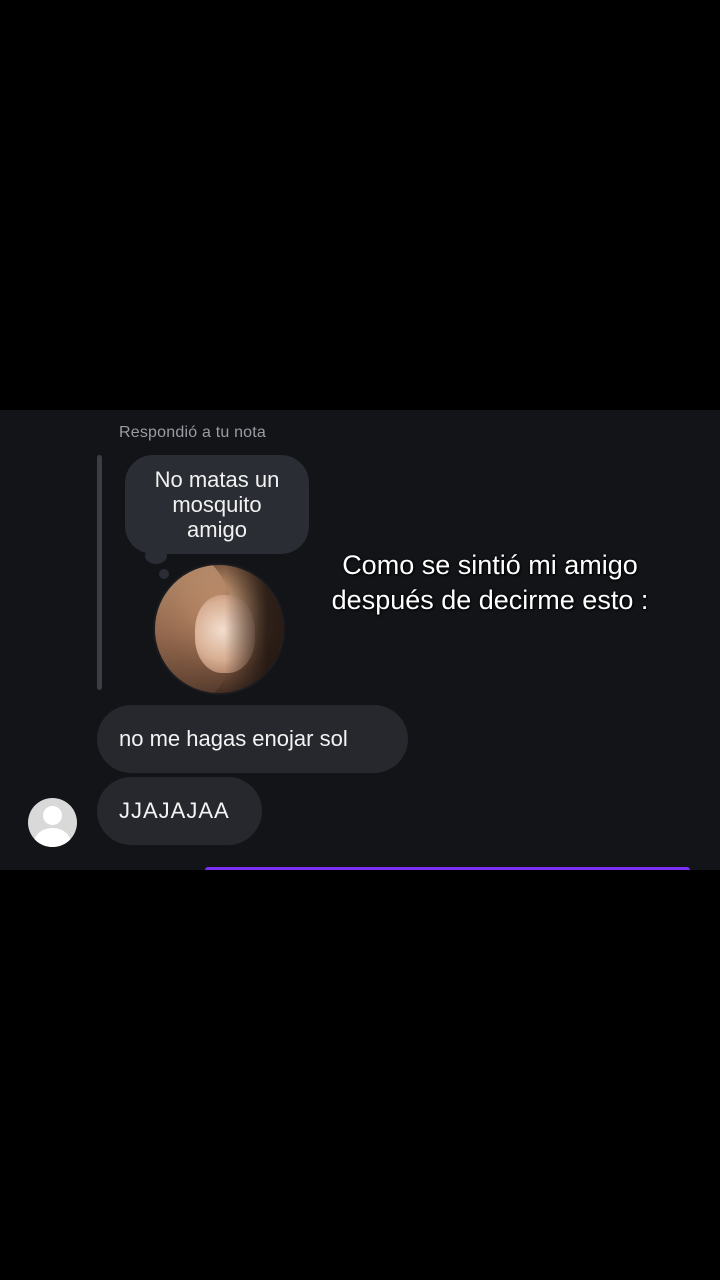 This screenshot has height=1280, width=720. What do you see at coordinates (254, 629) in the screenshot?
I see `avatar-shadow` at bounding box center [254, 629].